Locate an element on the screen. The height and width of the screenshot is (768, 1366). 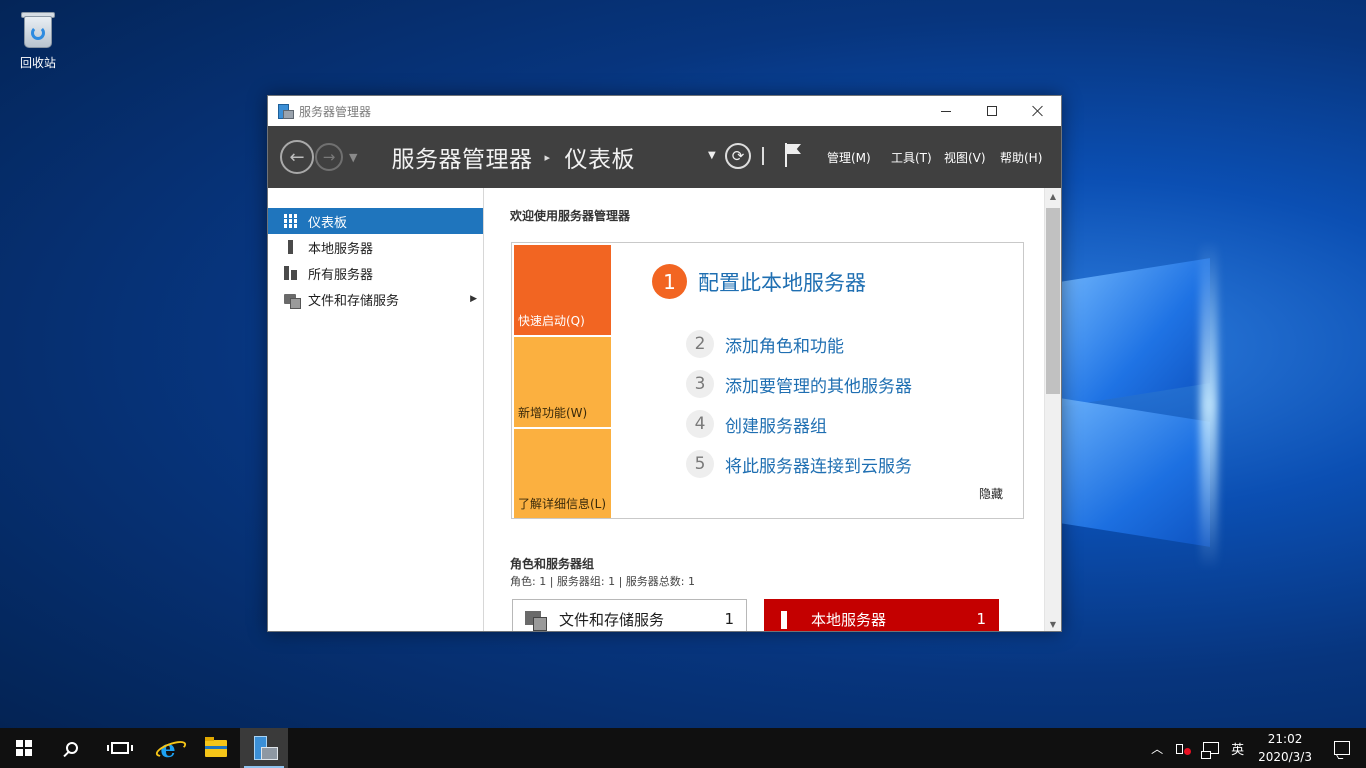
tile-whats-new: 新增功能(W) is located at coordinates (562, 382).